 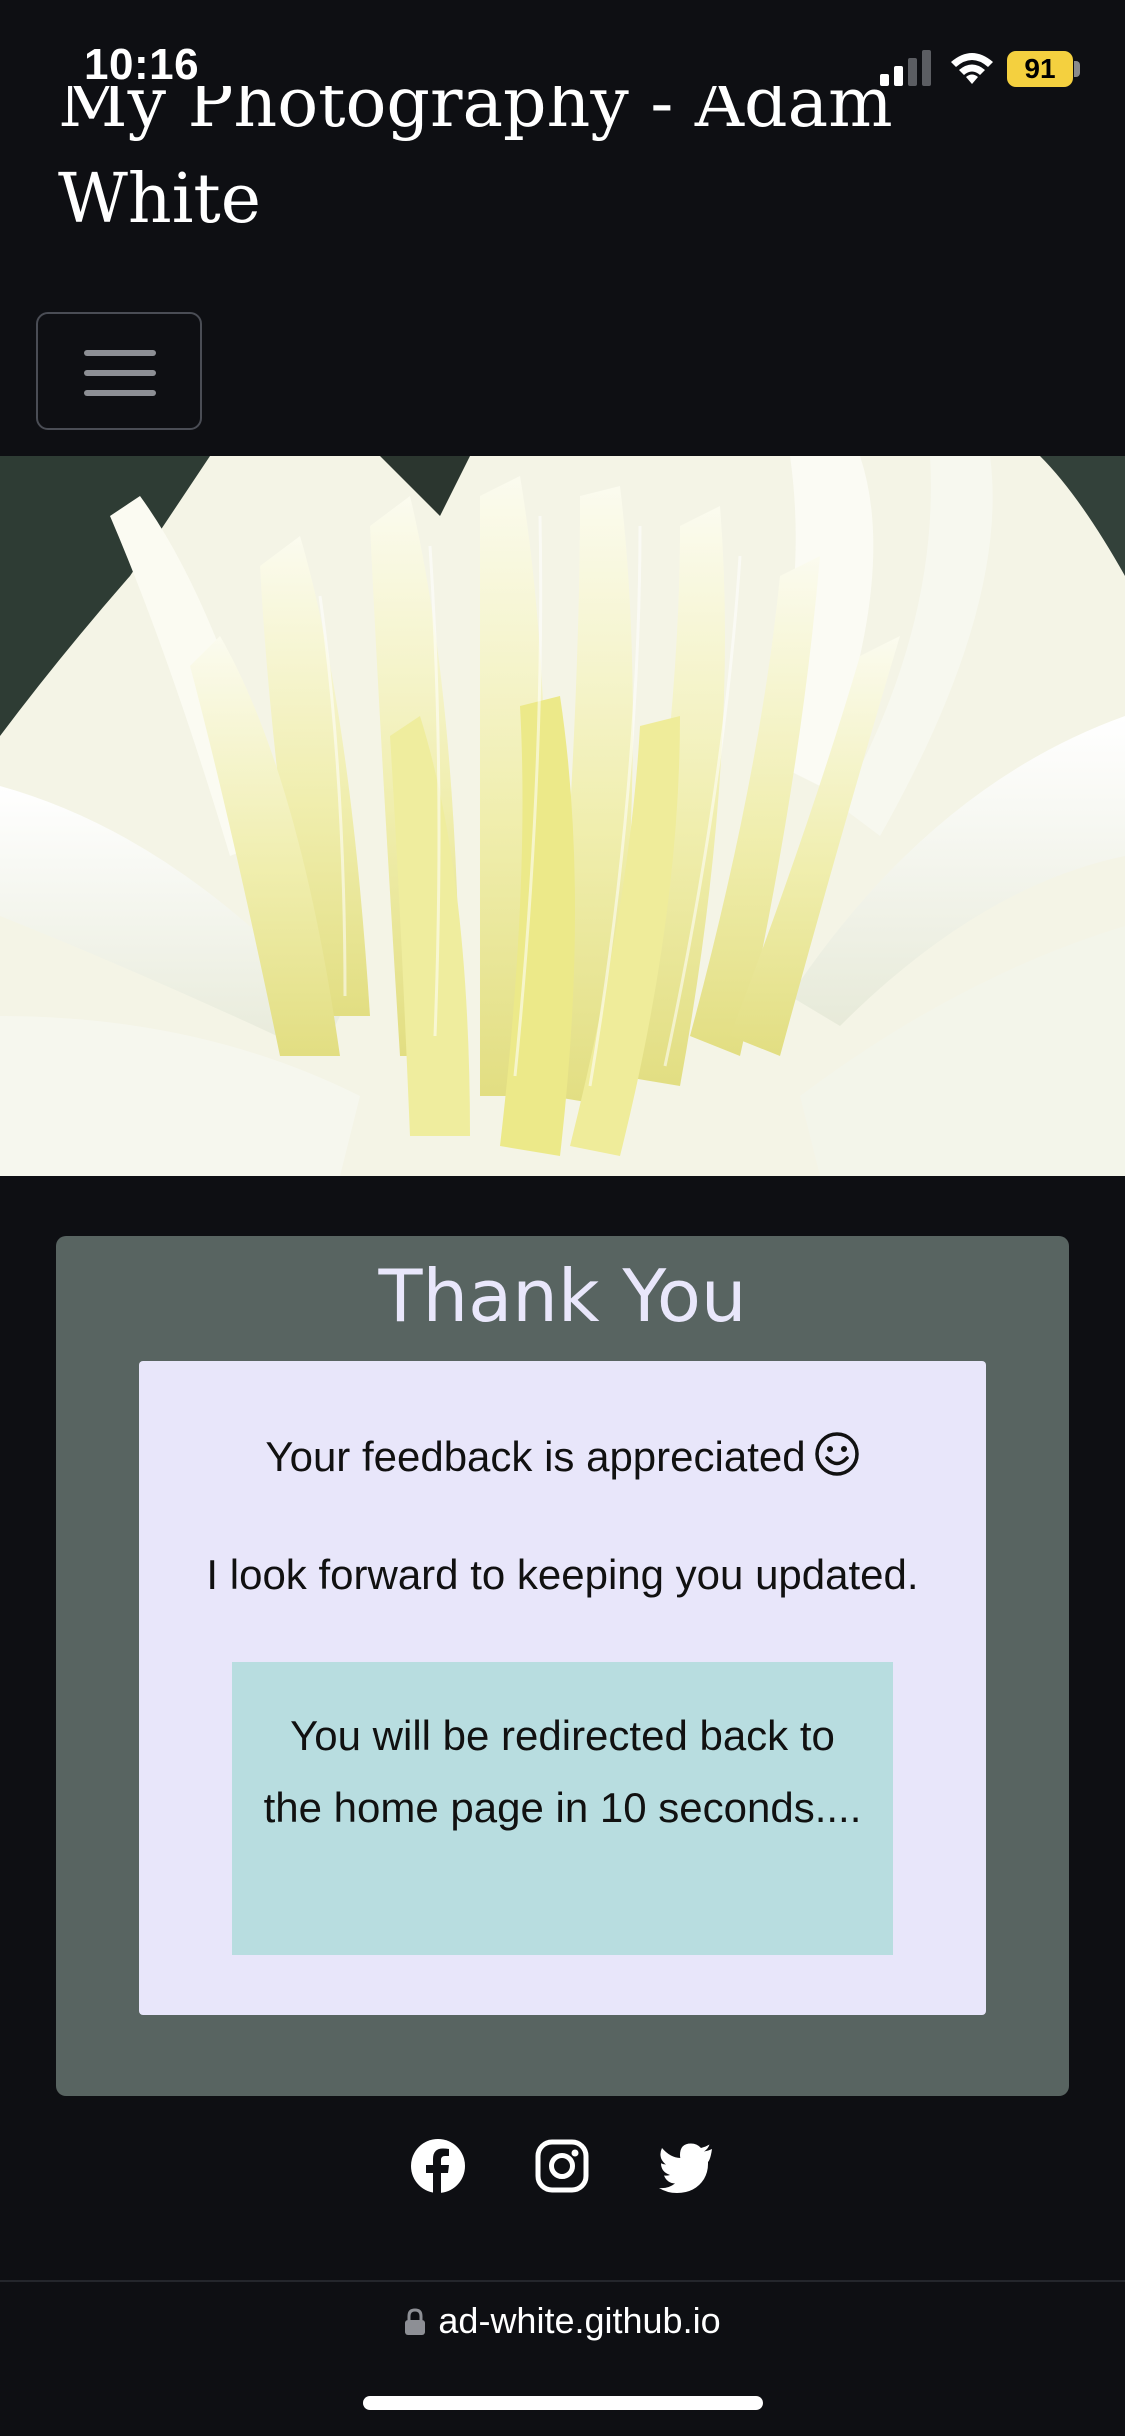 I want to click on nav-menu-toggle-button, so click(x=119, y=371).